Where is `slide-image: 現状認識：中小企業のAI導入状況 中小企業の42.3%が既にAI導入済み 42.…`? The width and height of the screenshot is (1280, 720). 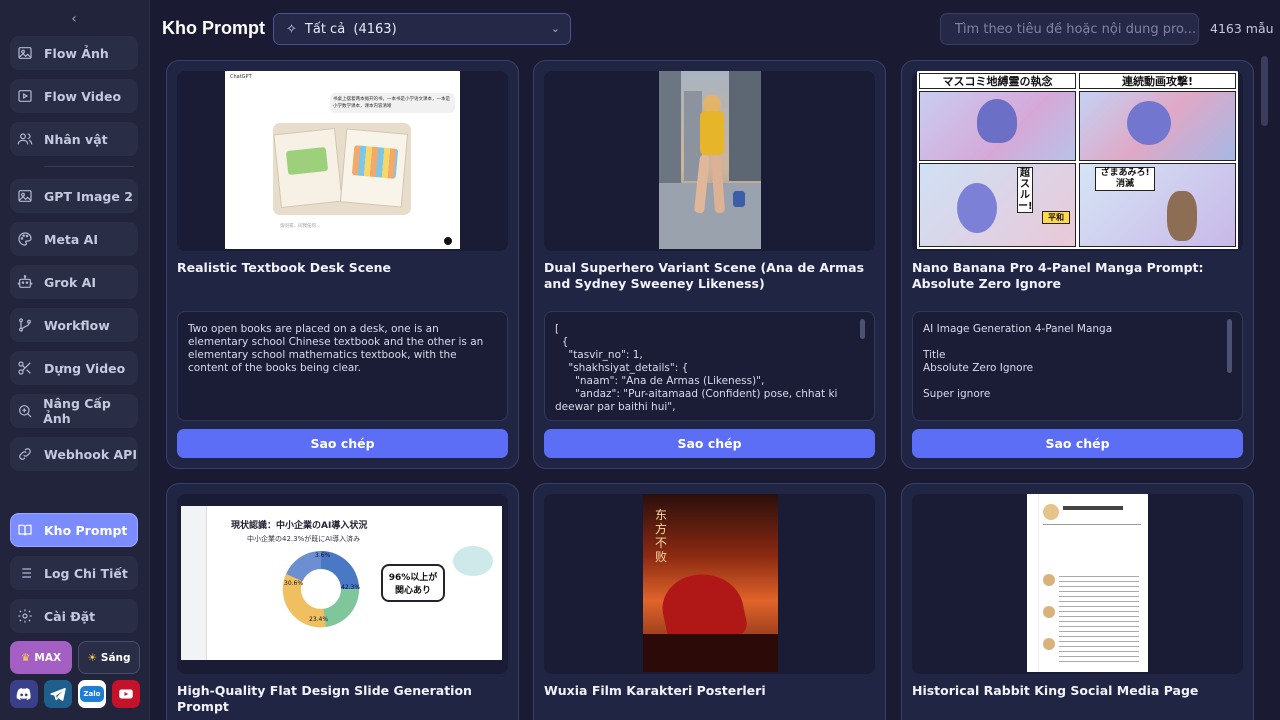
slide-image: 現状認識：中小企業のAI導入状況 中小企業の42.3%が既にAI導入済み 42.… is located at coordinates (341, 583).